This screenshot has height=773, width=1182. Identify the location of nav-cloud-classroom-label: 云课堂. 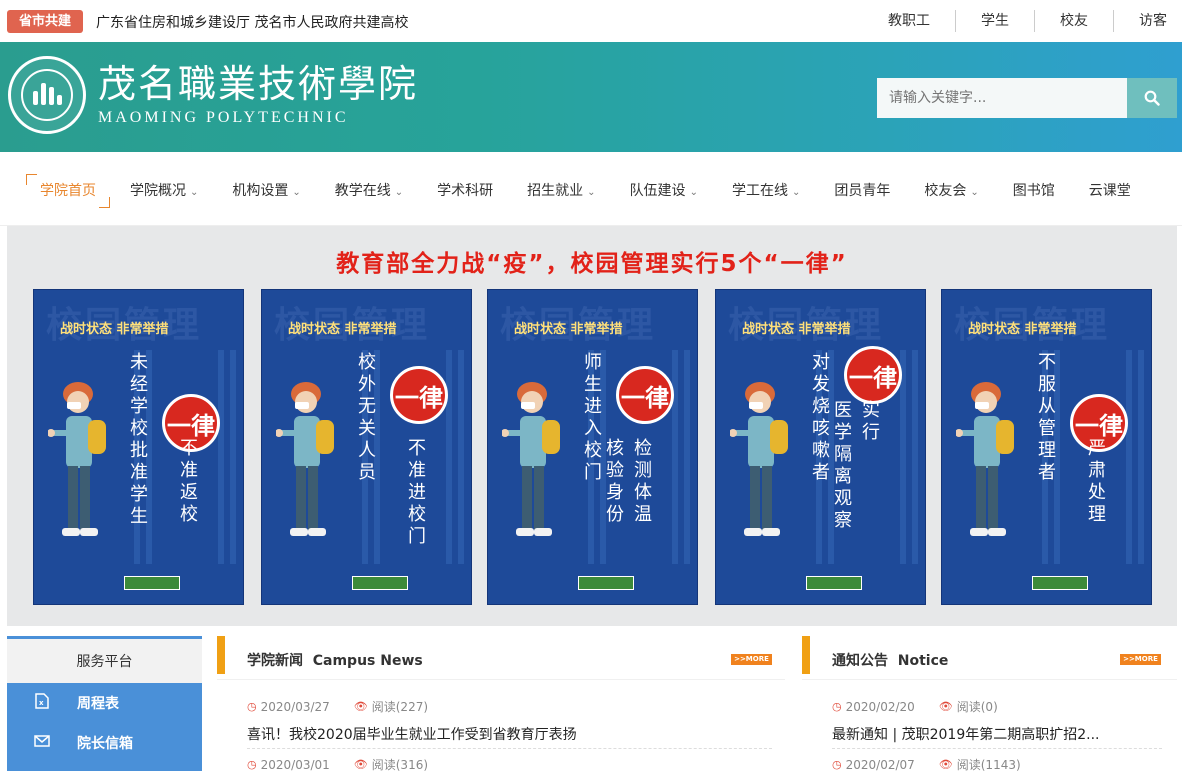
(1109, 191).